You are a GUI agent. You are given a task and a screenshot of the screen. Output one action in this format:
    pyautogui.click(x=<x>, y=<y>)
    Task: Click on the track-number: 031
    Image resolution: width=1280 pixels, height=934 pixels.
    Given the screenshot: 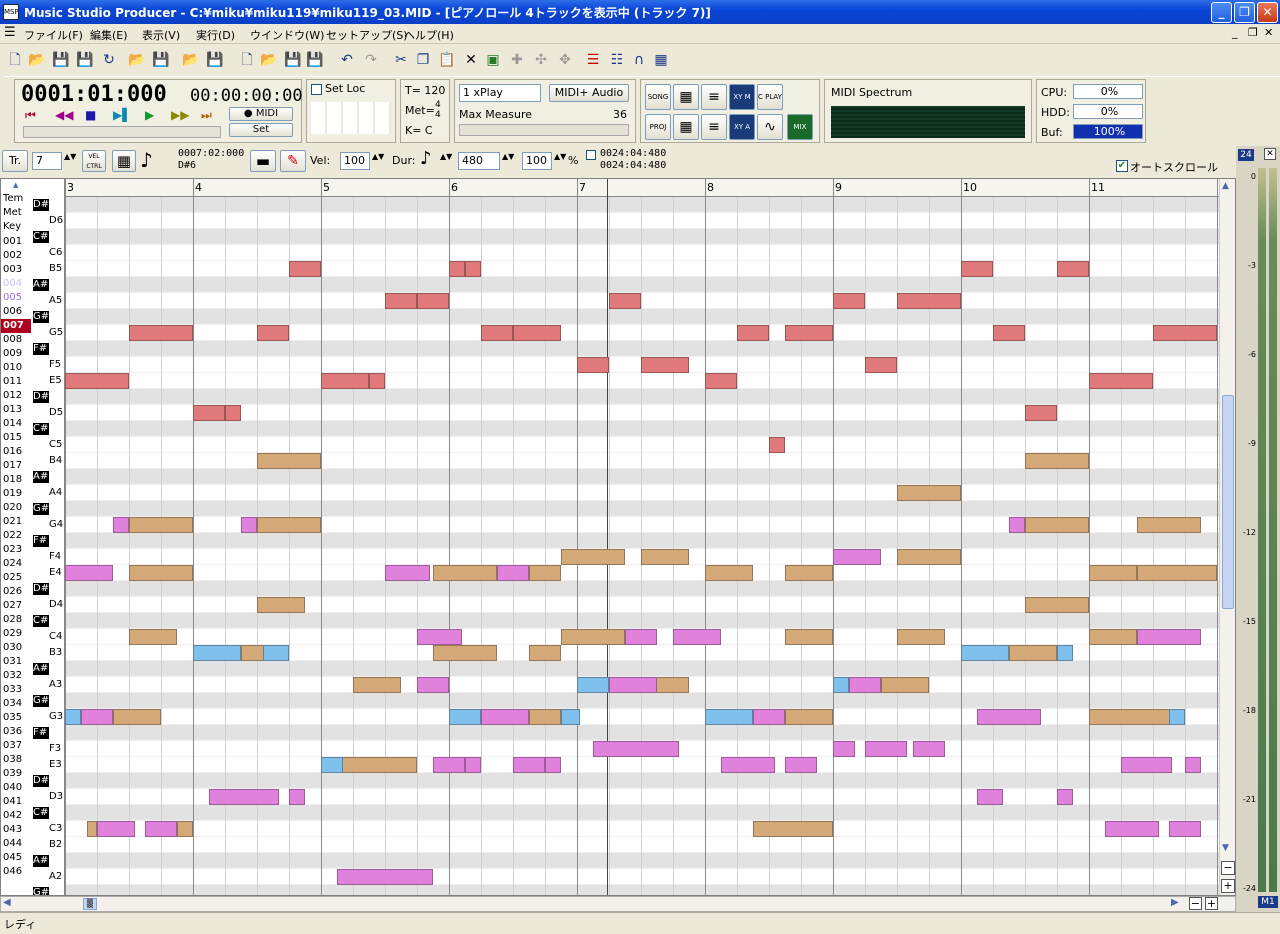 What is the action you would take?
    pyautogui.click(x=16, y=662)
    